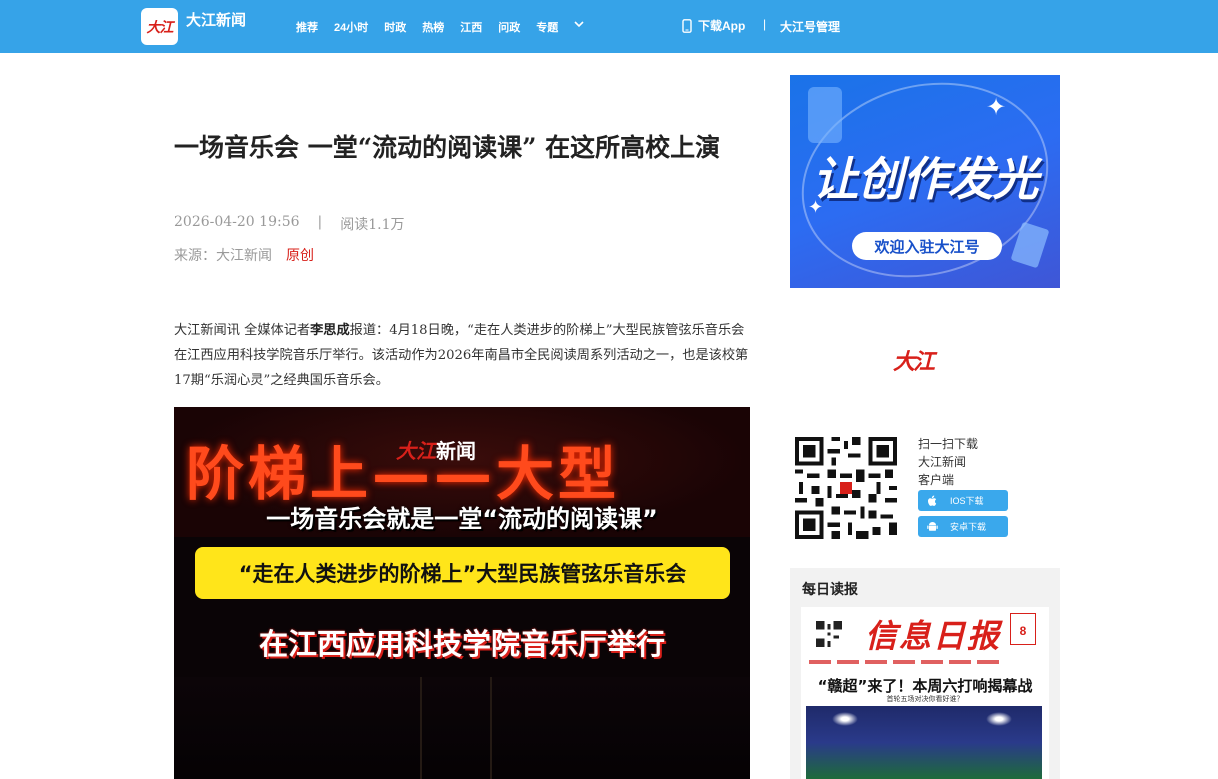 This screenshot has width=1218, height=779. I want to click on daily-panel-title: 每日读报, so click(830, 589).